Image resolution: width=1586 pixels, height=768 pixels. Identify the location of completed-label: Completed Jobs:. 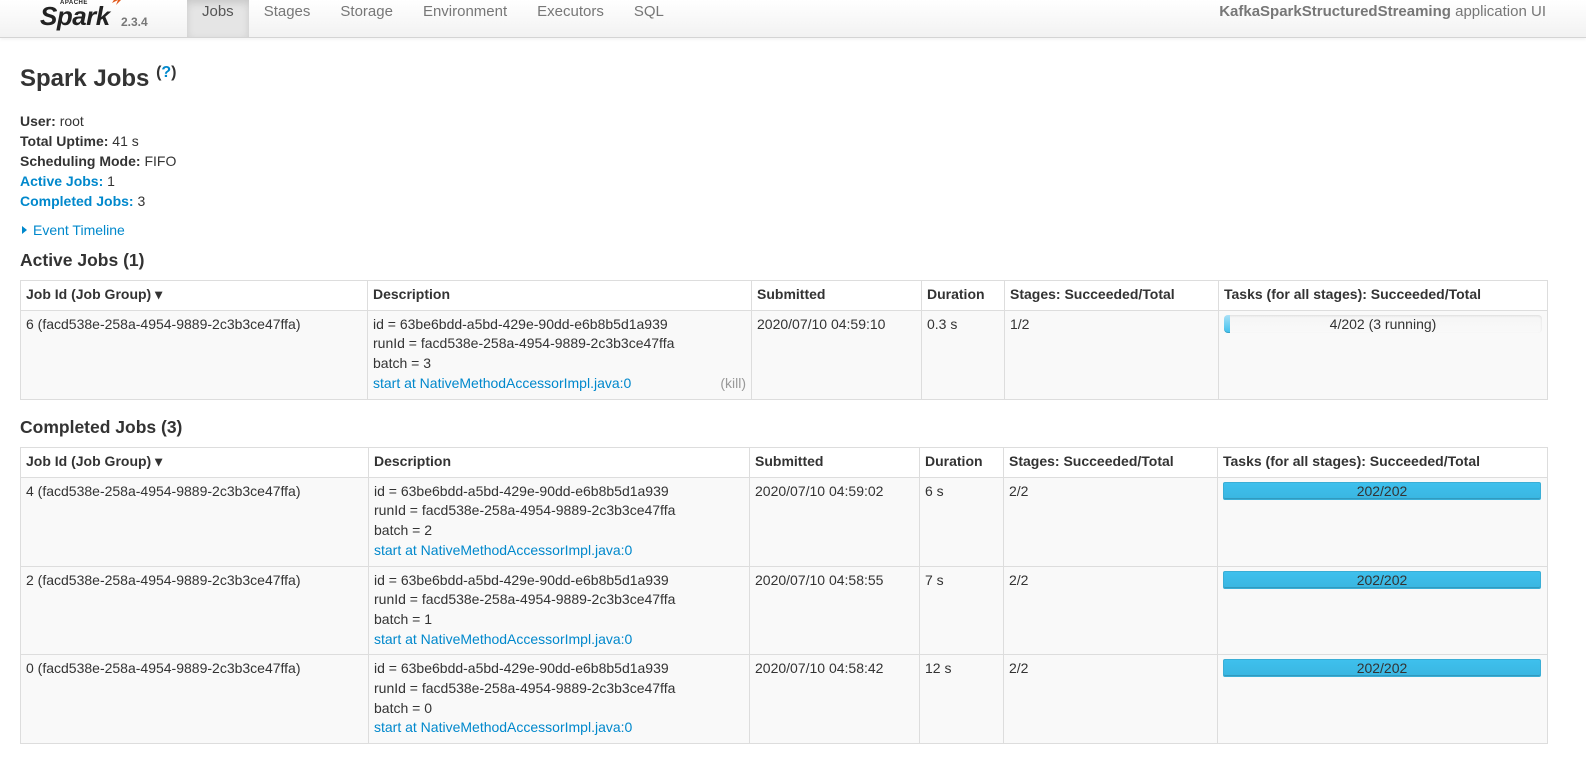
(77, 201).